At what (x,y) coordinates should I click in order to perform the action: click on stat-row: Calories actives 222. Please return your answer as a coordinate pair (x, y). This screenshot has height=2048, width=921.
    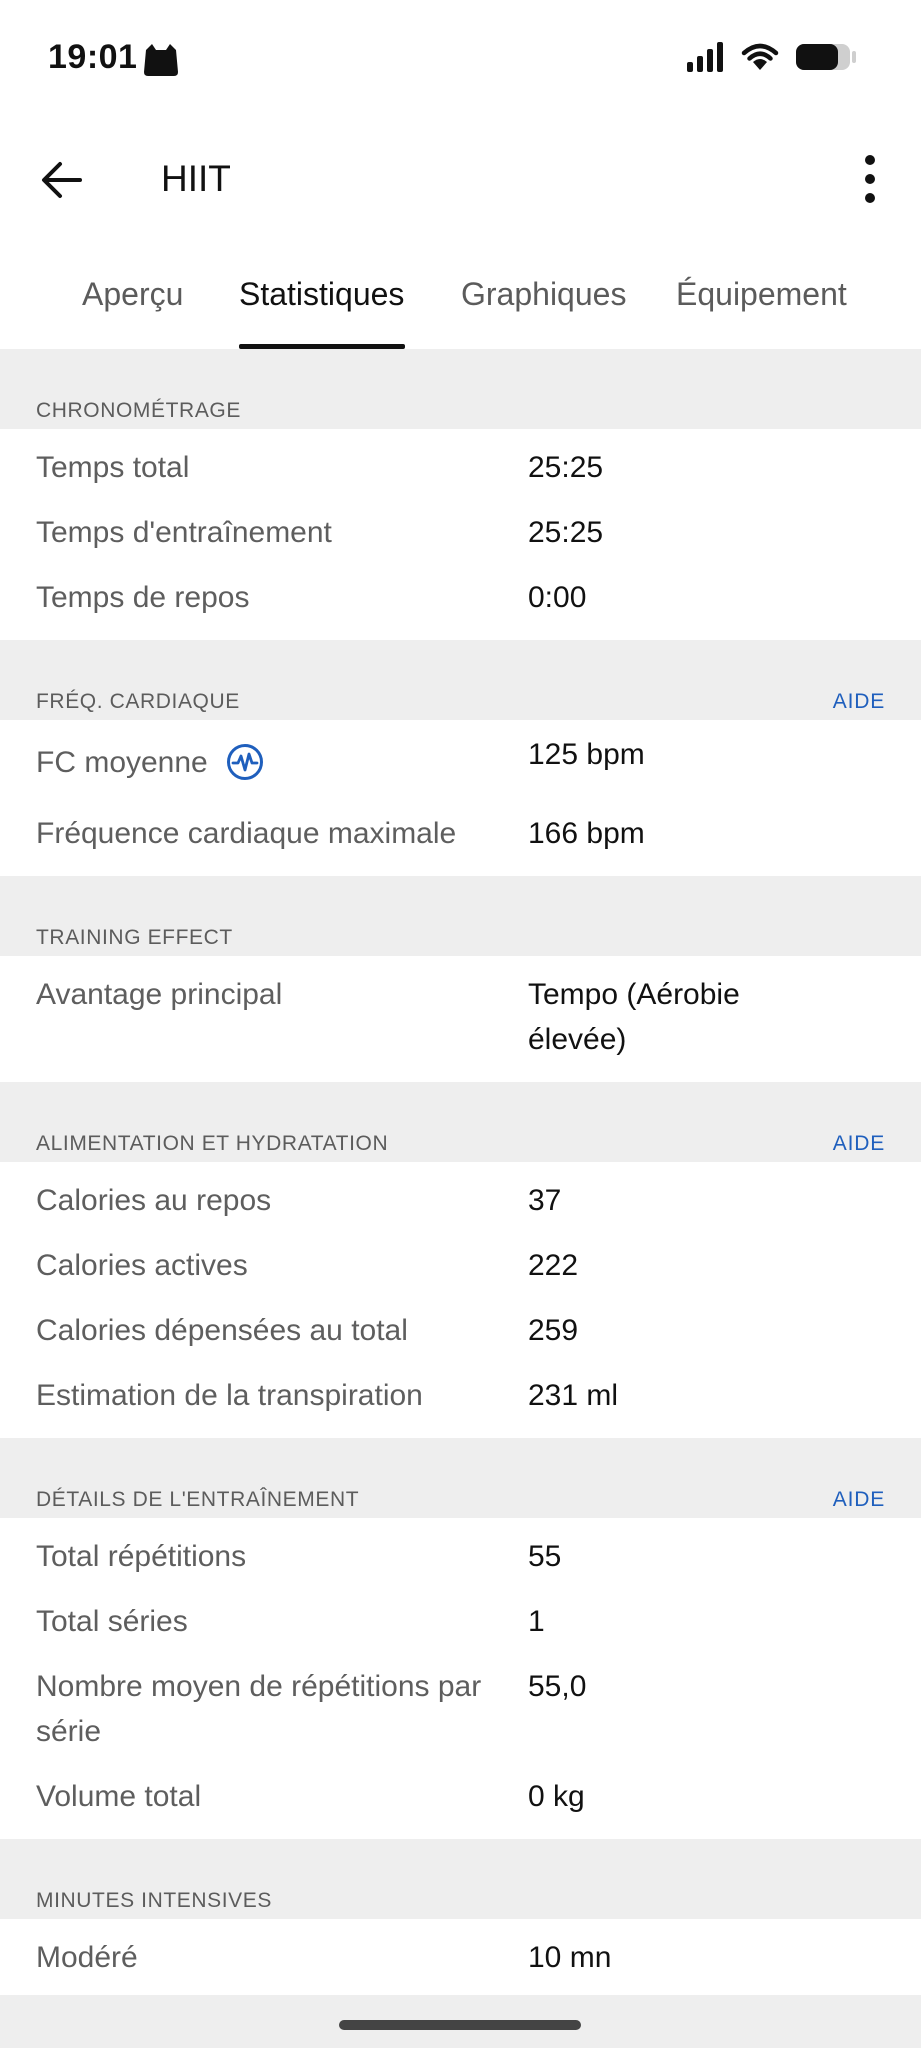
    Looking at the image, I should click on (460, 1265).